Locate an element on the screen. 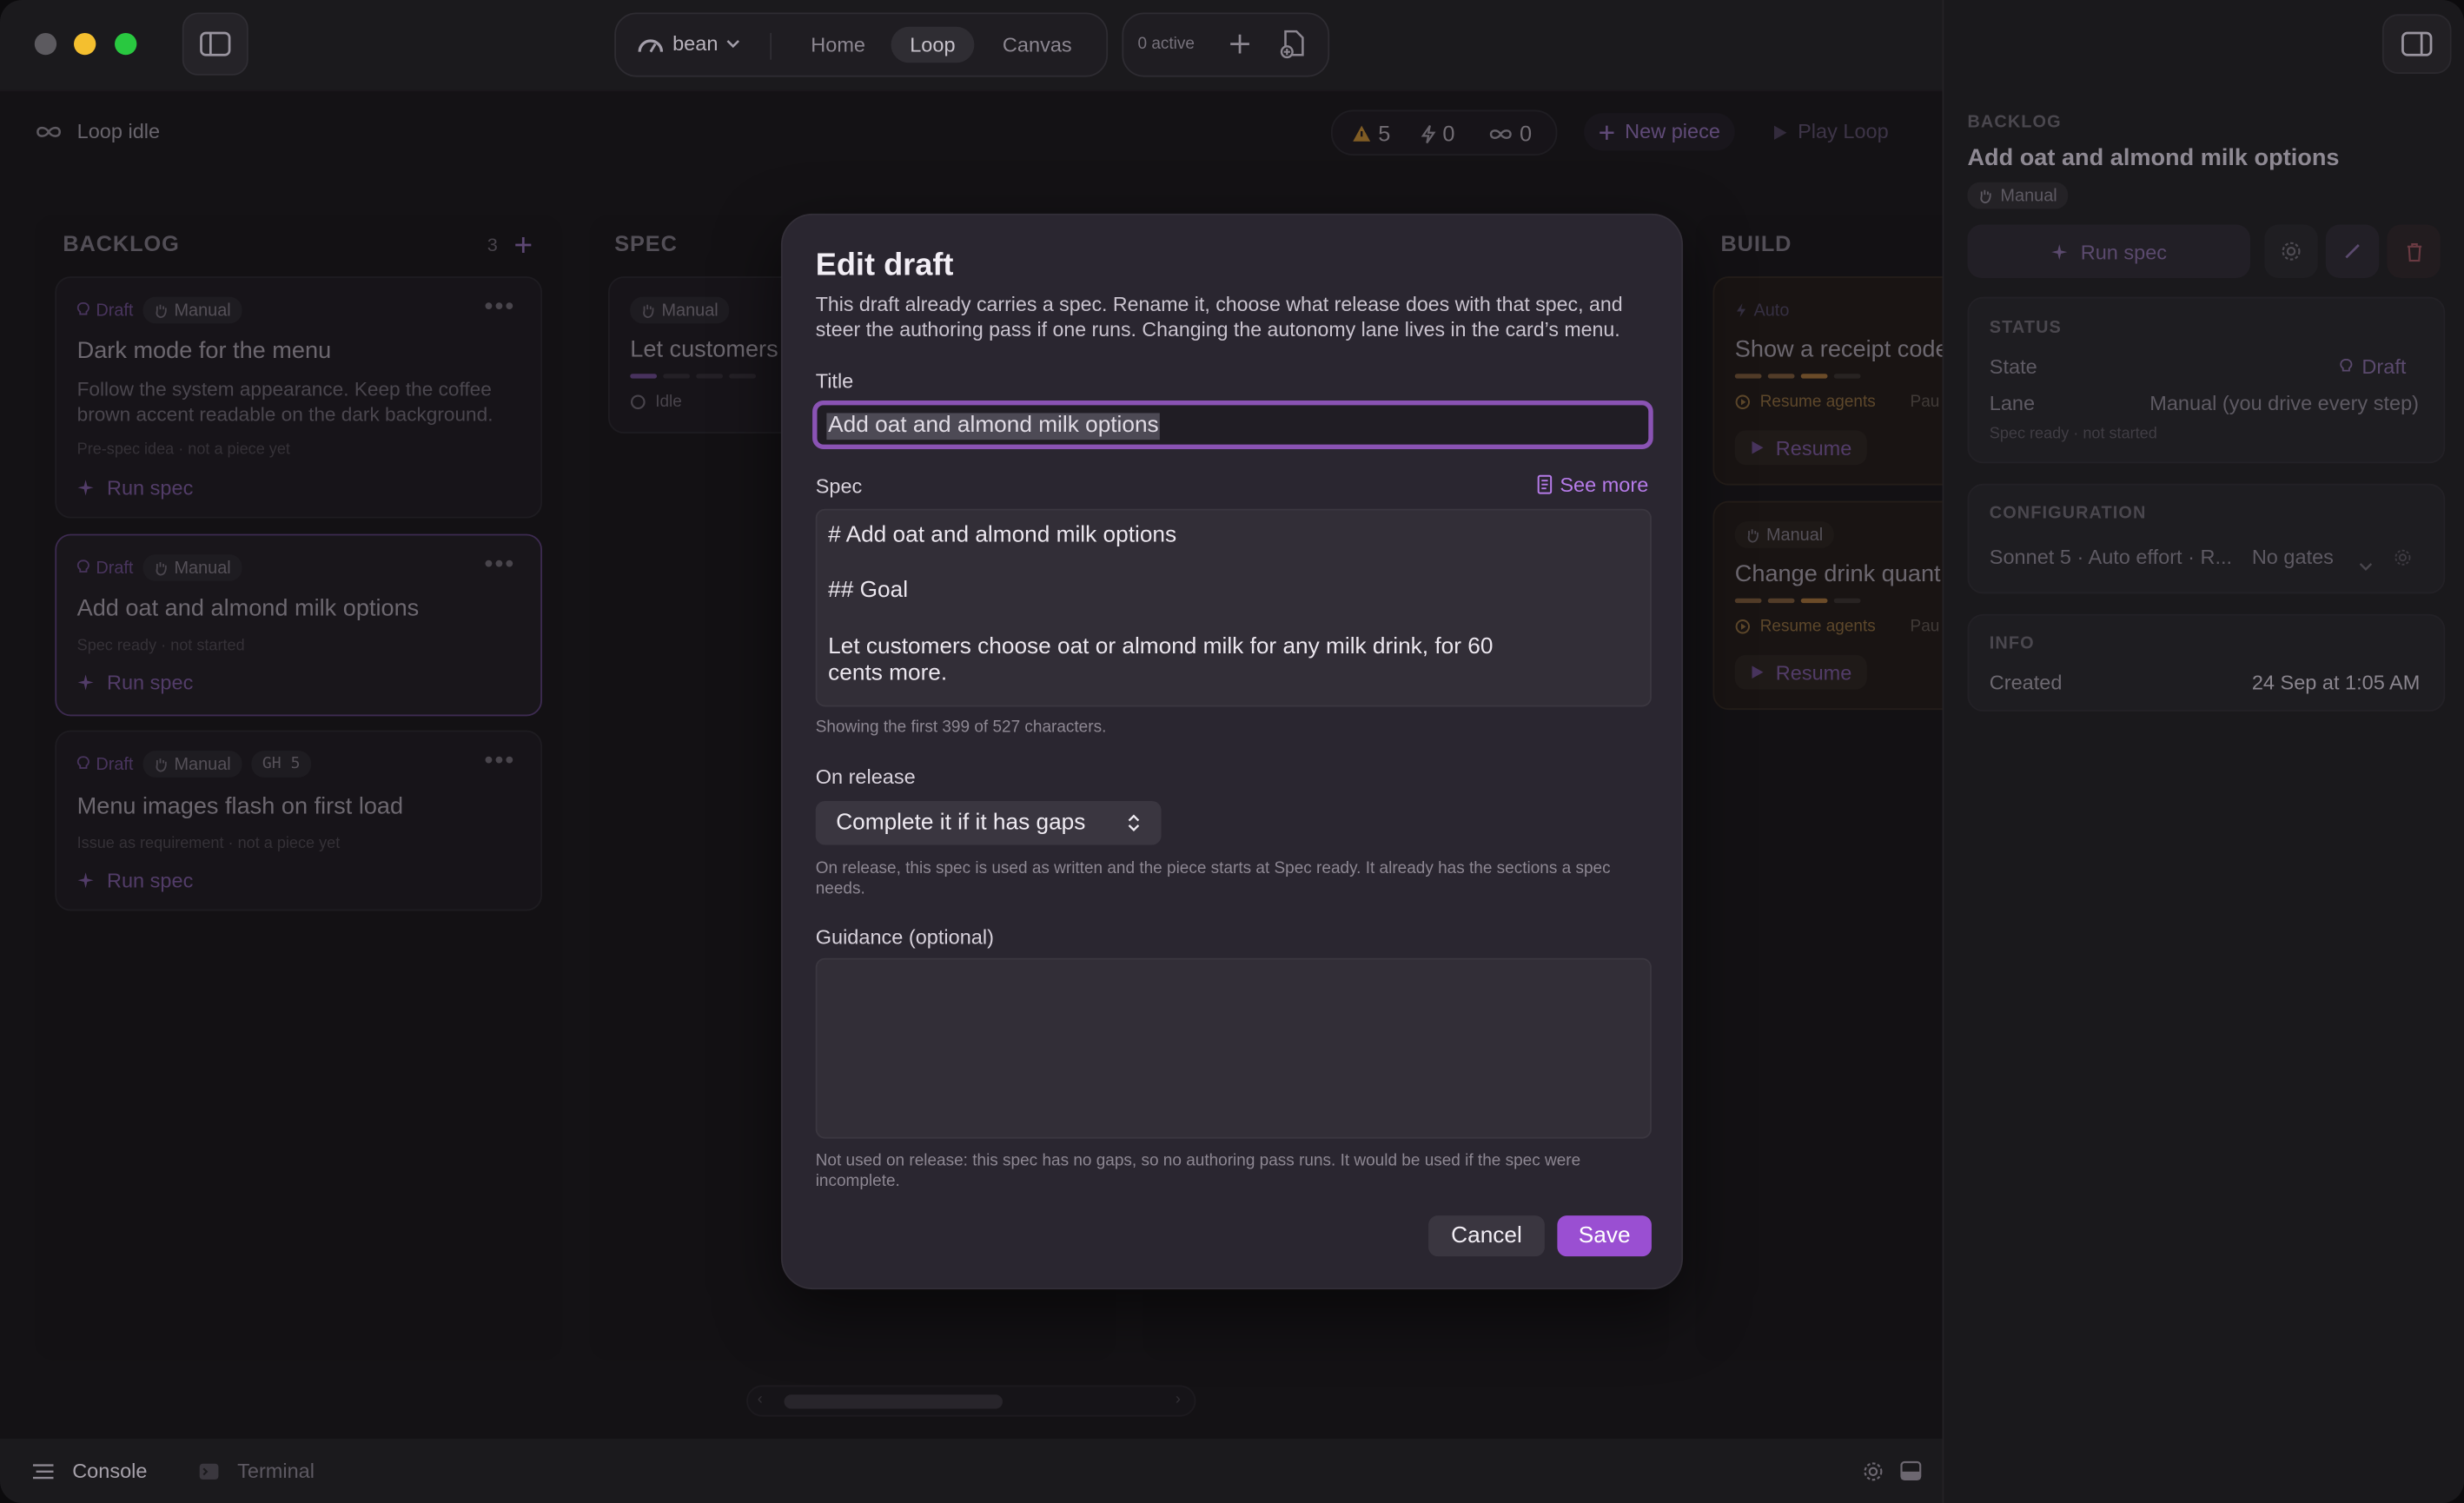 The image size is (2464, 1503). panel-settings-button is located at coordinates (2291, 251).